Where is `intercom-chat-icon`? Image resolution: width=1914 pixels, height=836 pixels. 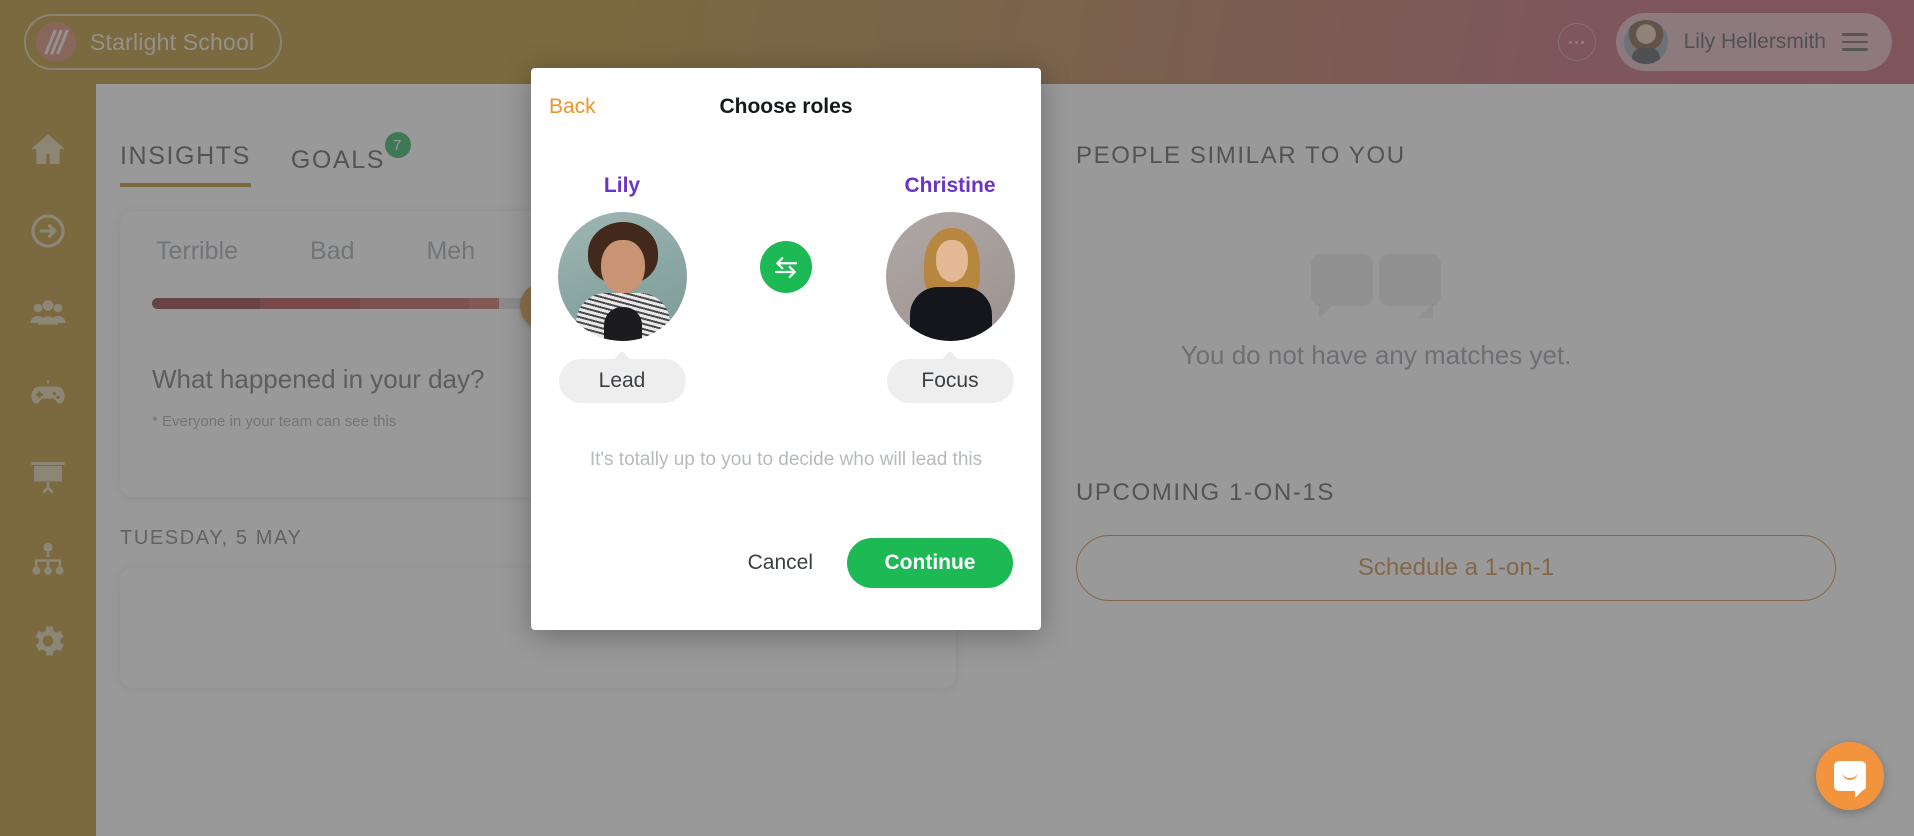
intercom-chat-icon is located at coordinates (1850, 776).